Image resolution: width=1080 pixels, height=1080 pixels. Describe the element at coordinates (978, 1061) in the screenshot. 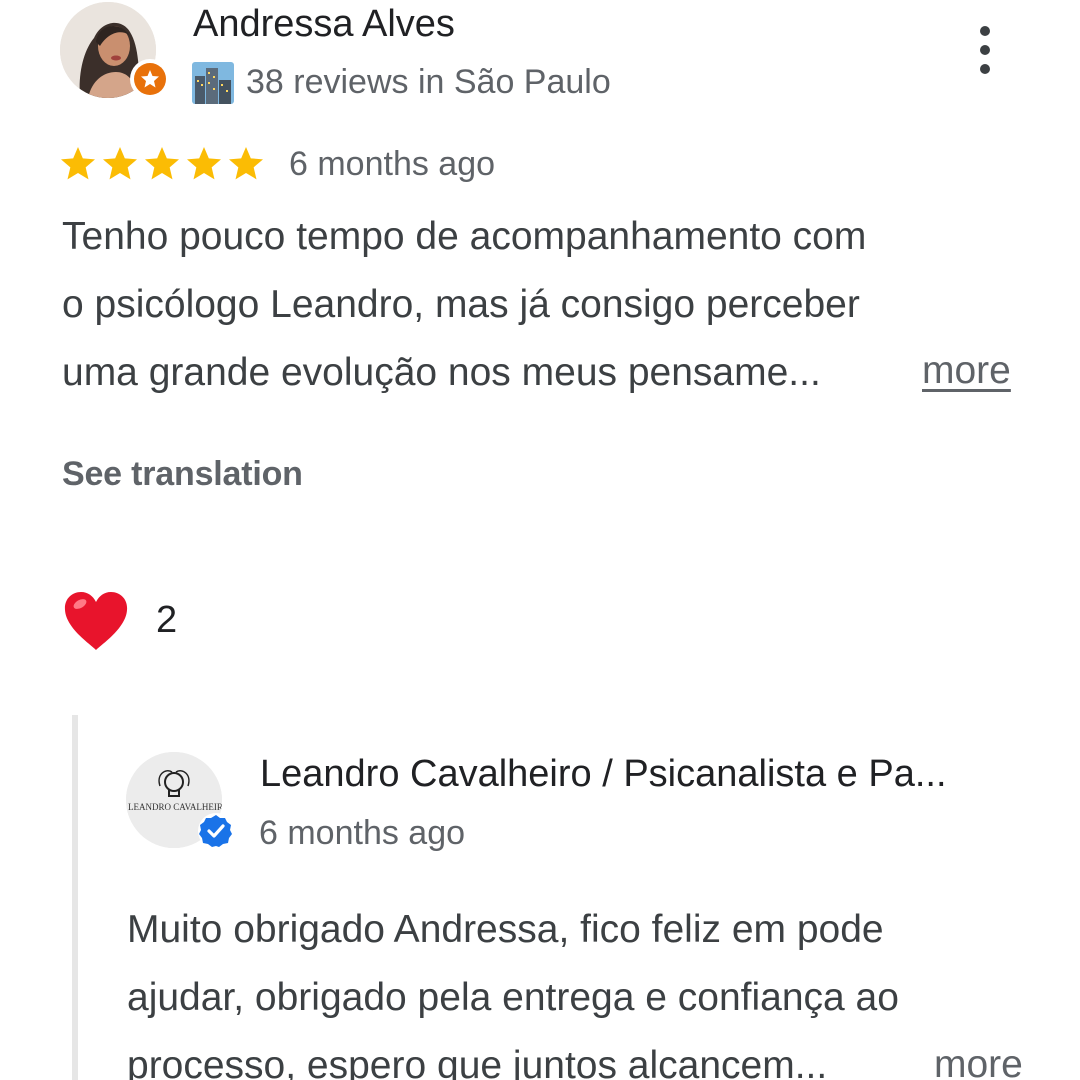

I see `reply-more-link: more` at that location.